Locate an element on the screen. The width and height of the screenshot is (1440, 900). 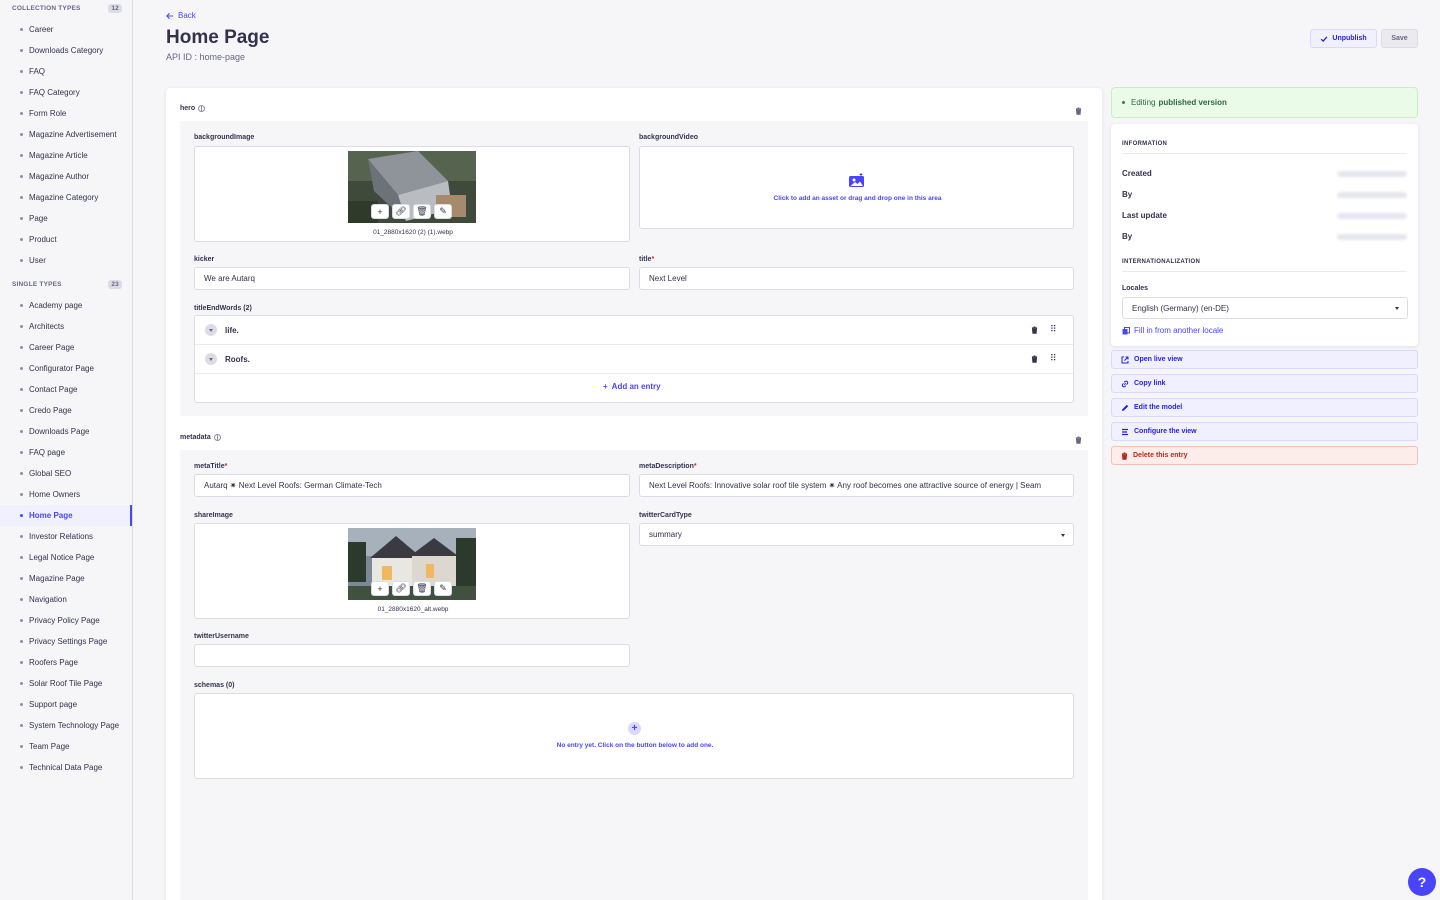
sidebar-item-faq: FAQ is located at coordinates (66, 71).